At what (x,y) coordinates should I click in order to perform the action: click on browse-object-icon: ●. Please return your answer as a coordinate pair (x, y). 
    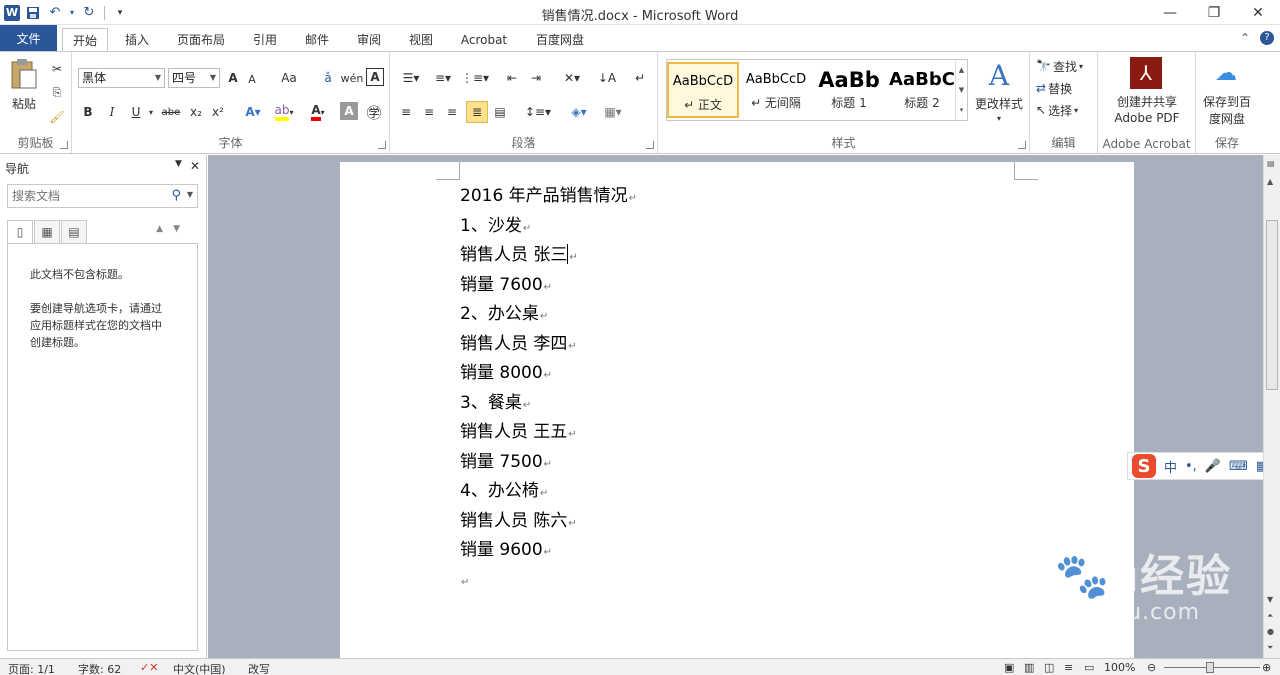
    Looking at the image, I should click on (1270, 631).